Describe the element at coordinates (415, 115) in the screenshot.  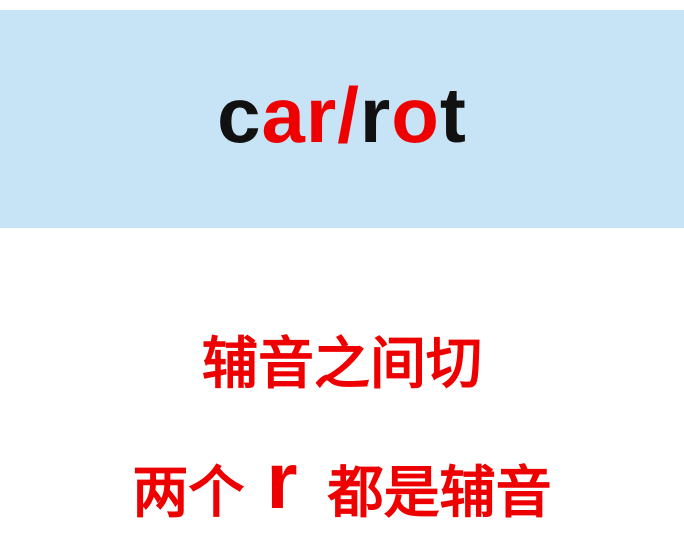
I see `word-part-o: o` at that location.